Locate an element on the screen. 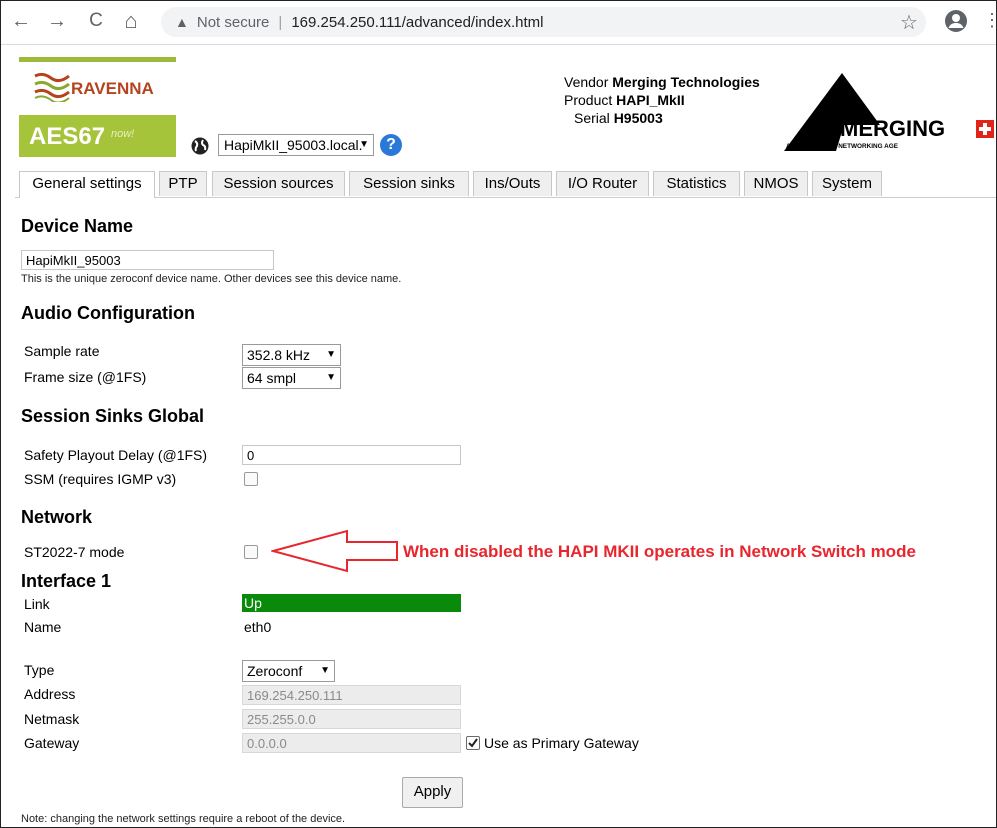 This screenshot has width=997, height=828. host-select: HapiMkII_95003.local. ▼ is located at coordinates (296, 145).